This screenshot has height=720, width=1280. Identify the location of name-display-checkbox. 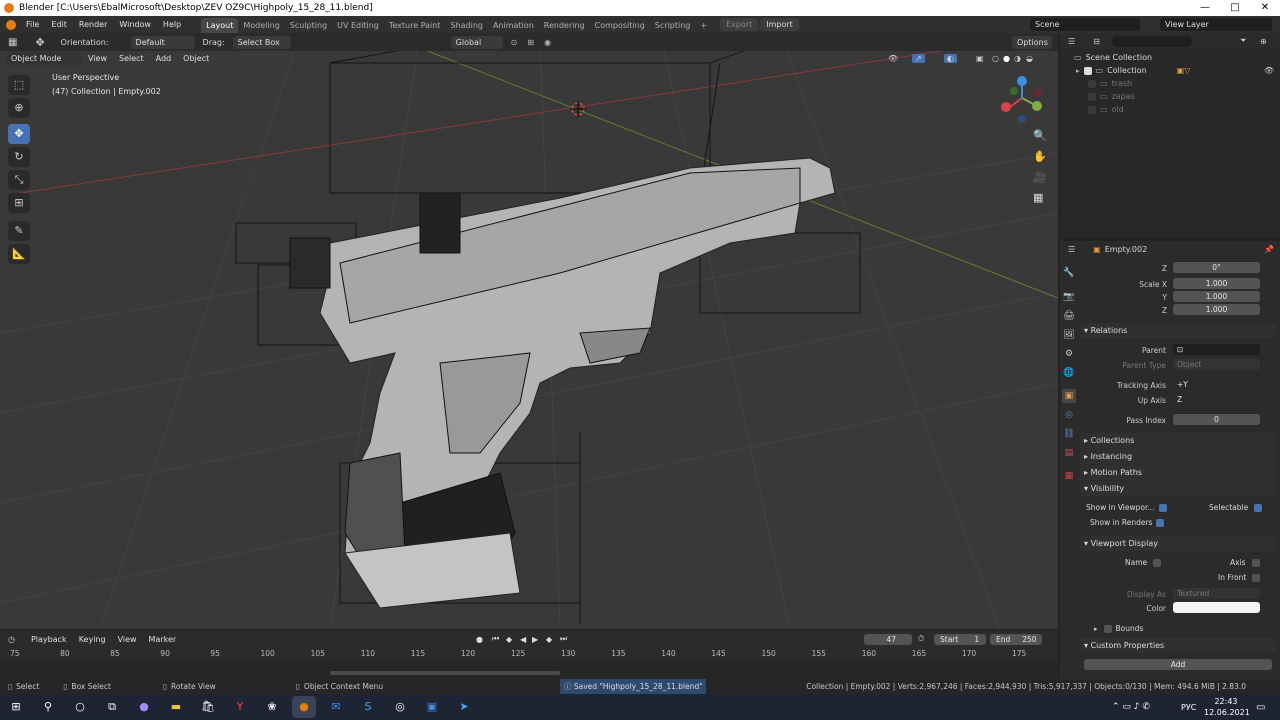
(1157, 562).